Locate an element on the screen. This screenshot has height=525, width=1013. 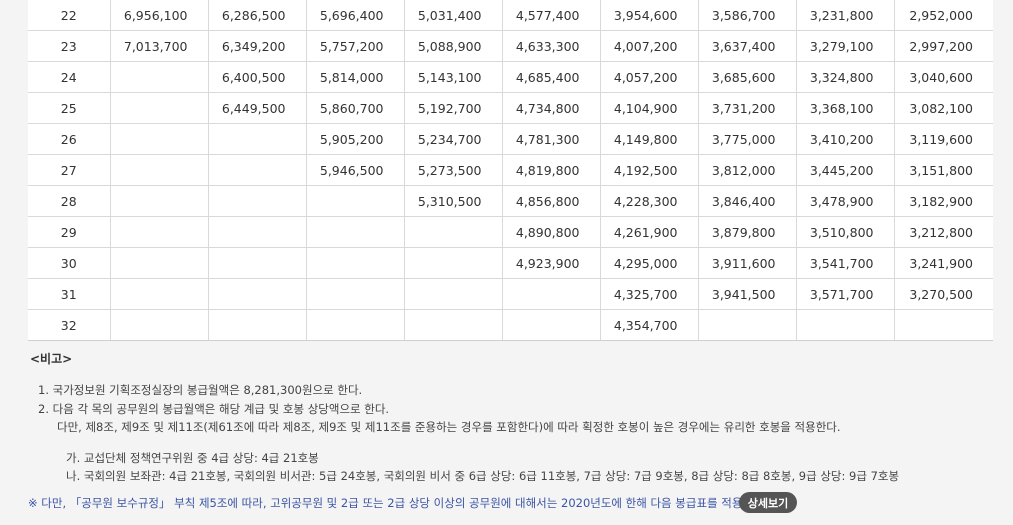
salary-cell: 4,295,000 is located at coordinates (649, 263).